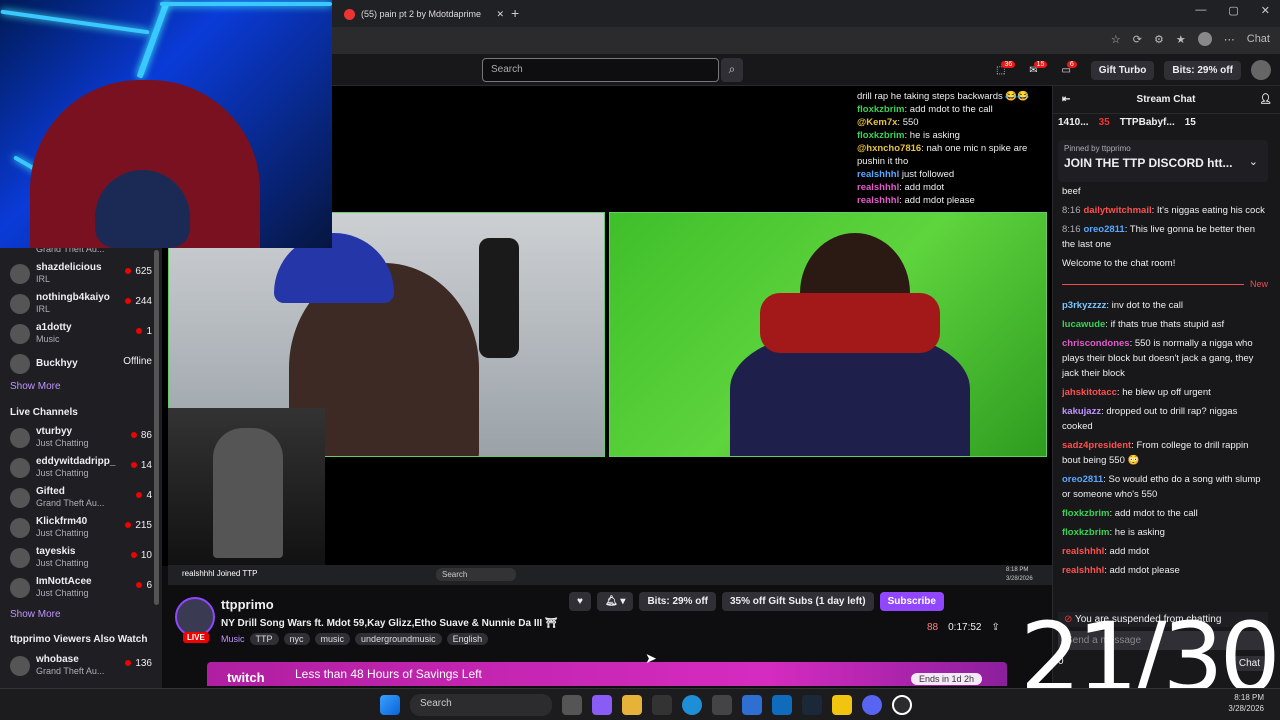 The width and height of the screenshot is (1280, 720). Describe the element at coordinates (1122, 70) in the screenshot. I see `gift-turbo-button: Gift Turbo` at that location.